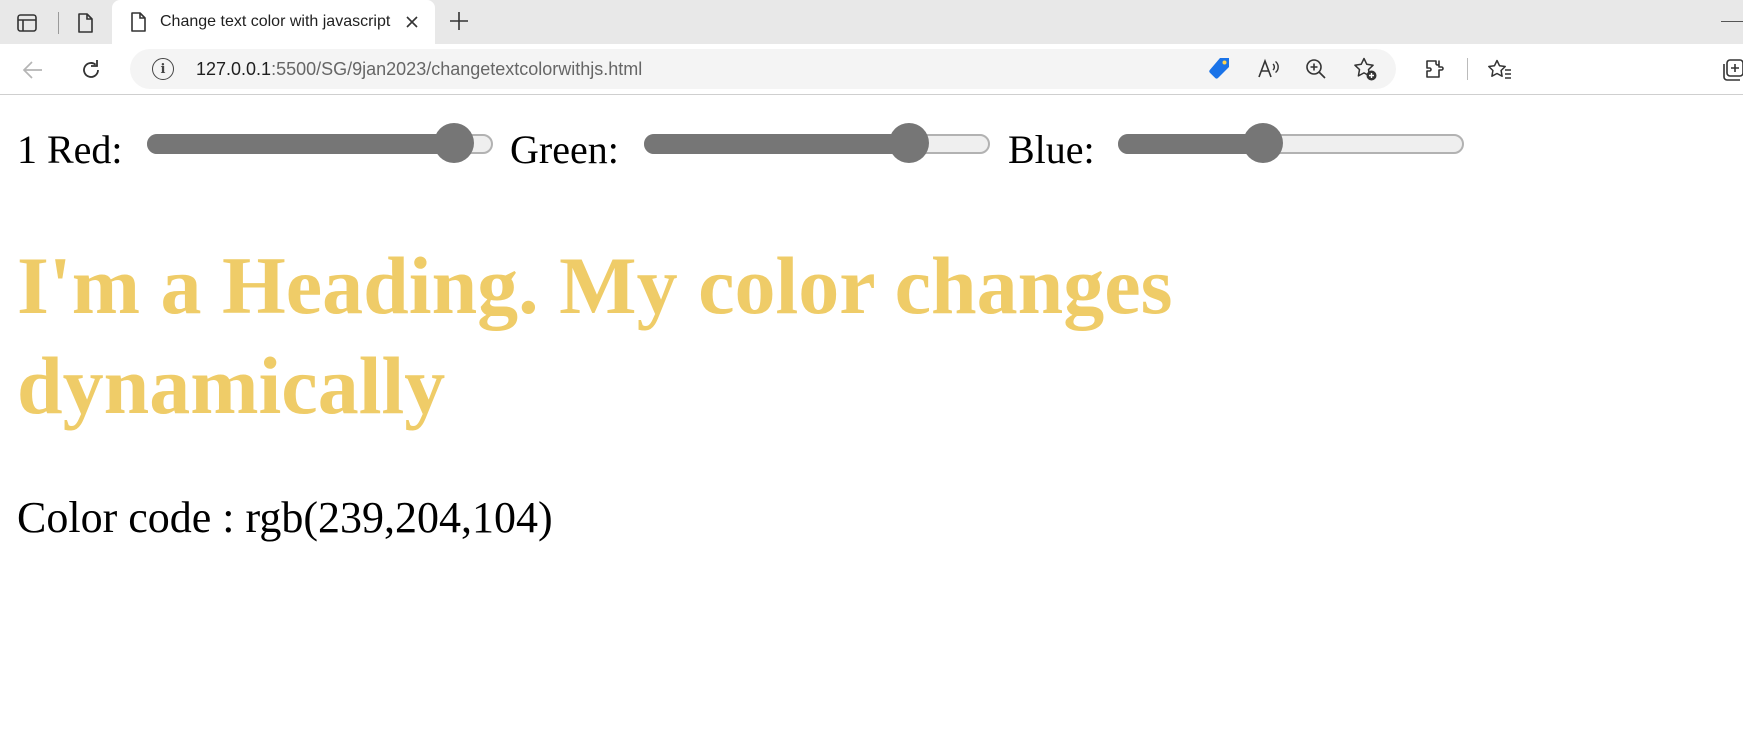  Describe the element at coordinates (1467, 69) in the screenshot. I see `toolbar-divider` at that location.